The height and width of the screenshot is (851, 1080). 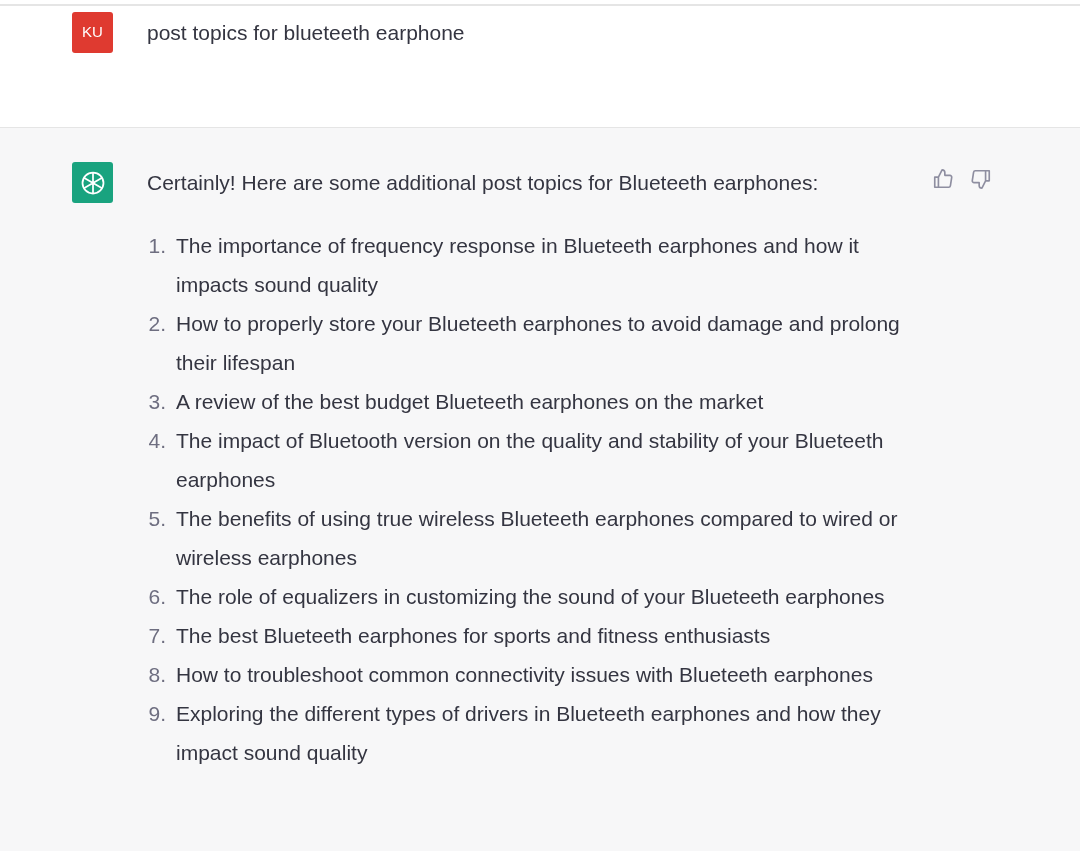 I want to click on list-number: 1., so click(x=157, y=245).